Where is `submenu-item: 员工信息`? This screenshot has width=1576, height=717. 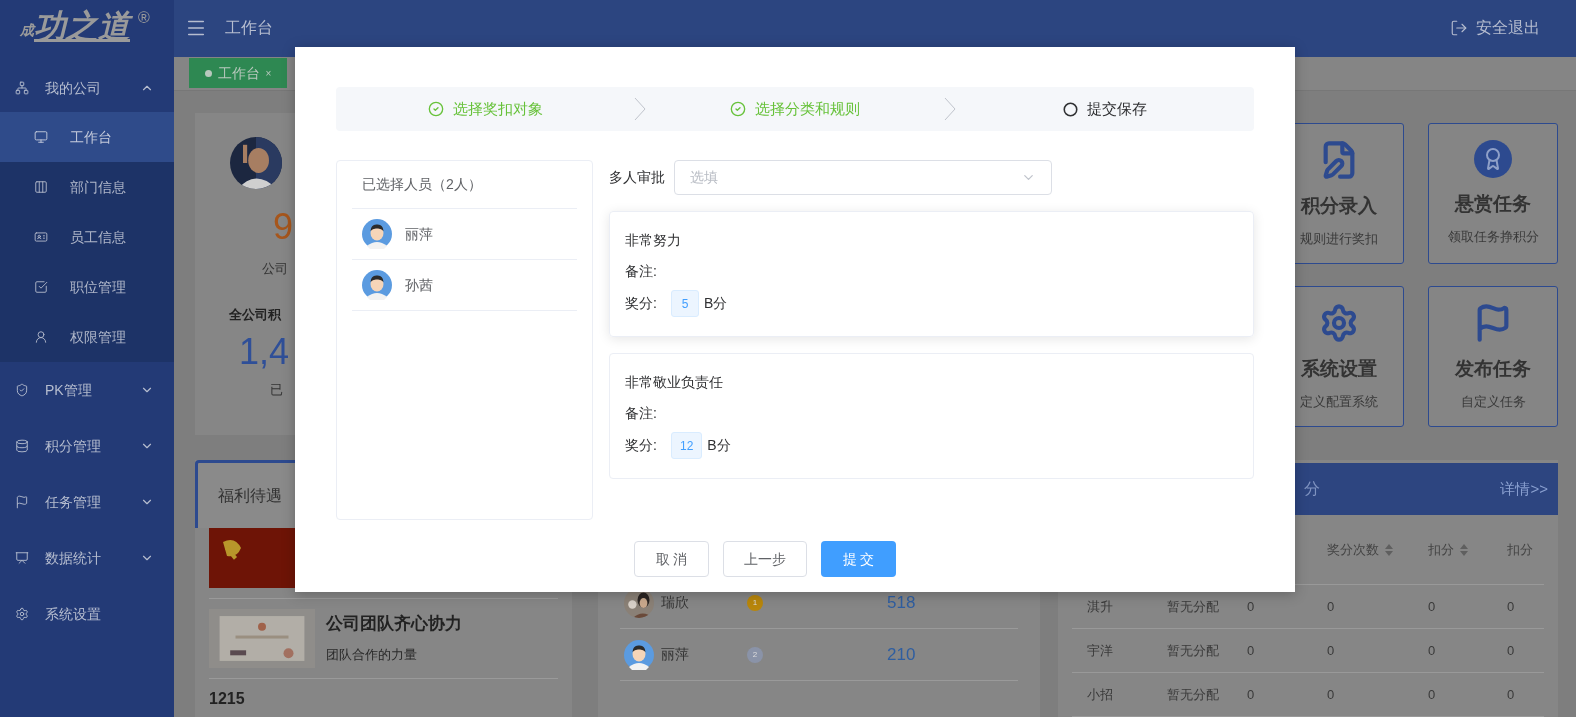 submenu-item: 员工信息 is located at coordinates (87, 237).